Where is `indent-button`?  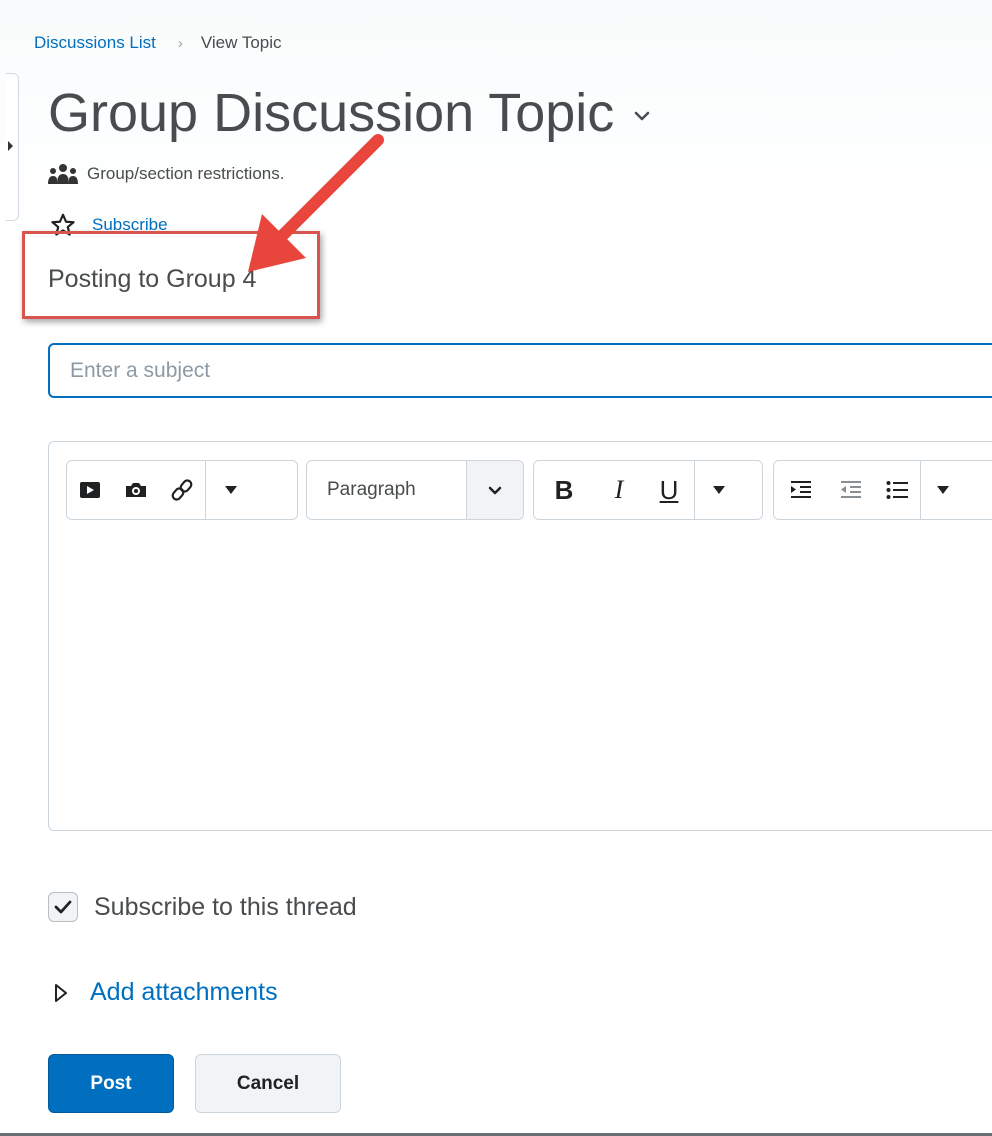
indent-button is located at coordinates (801, 490).